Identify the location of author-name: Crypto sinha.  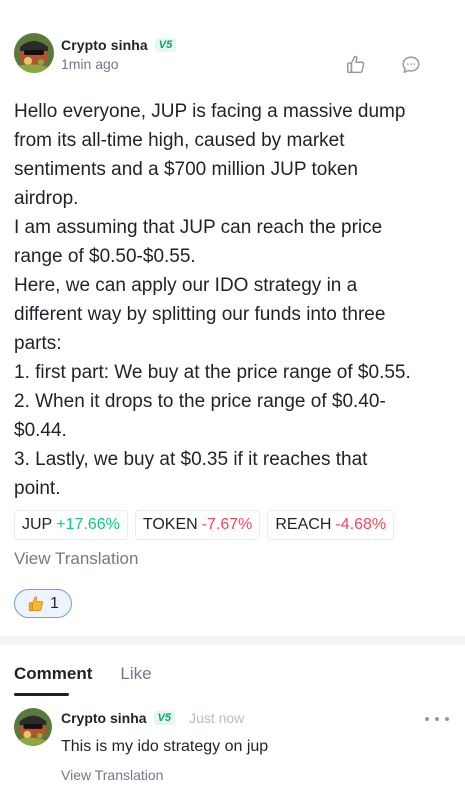
(104, 45).